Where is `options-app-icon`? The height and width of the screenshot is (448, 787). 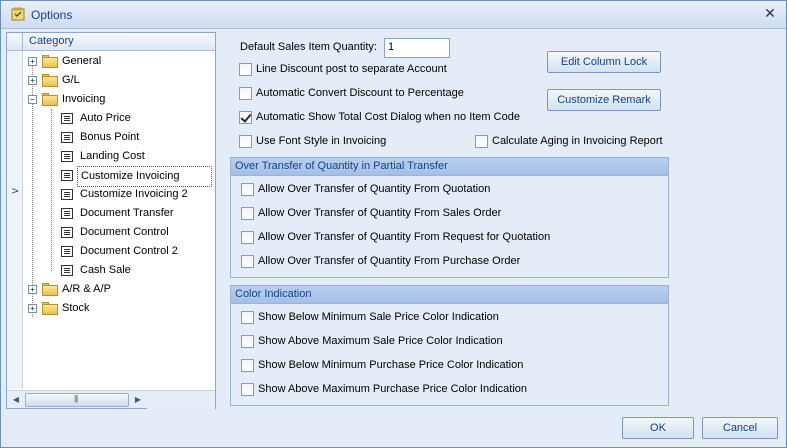 options-app-icon is located at coordinates (18, 14).